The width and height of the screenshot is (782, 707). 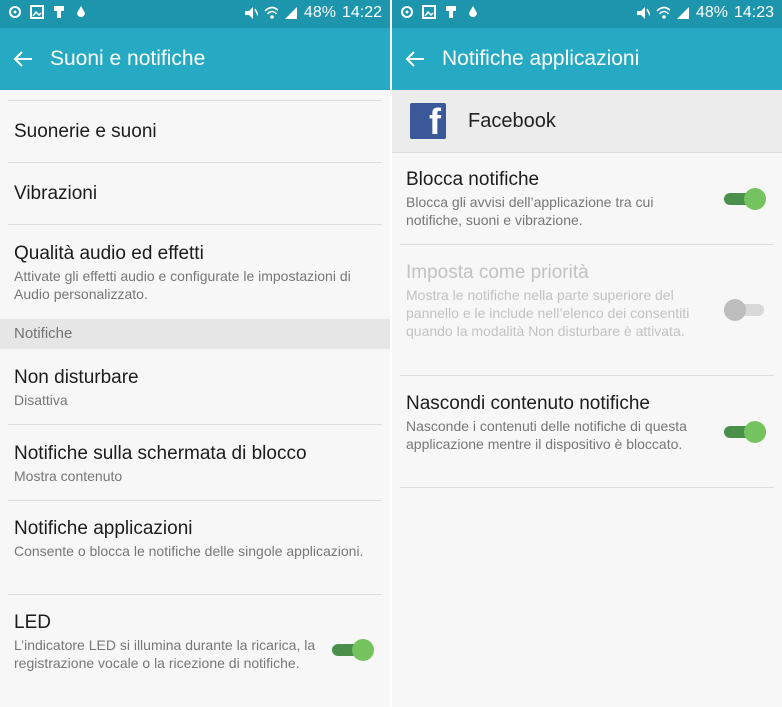 What do you see at coordinates (361, 12) in the screenshot?
I see `clock: 14:22` at bounding box center [361, 12].